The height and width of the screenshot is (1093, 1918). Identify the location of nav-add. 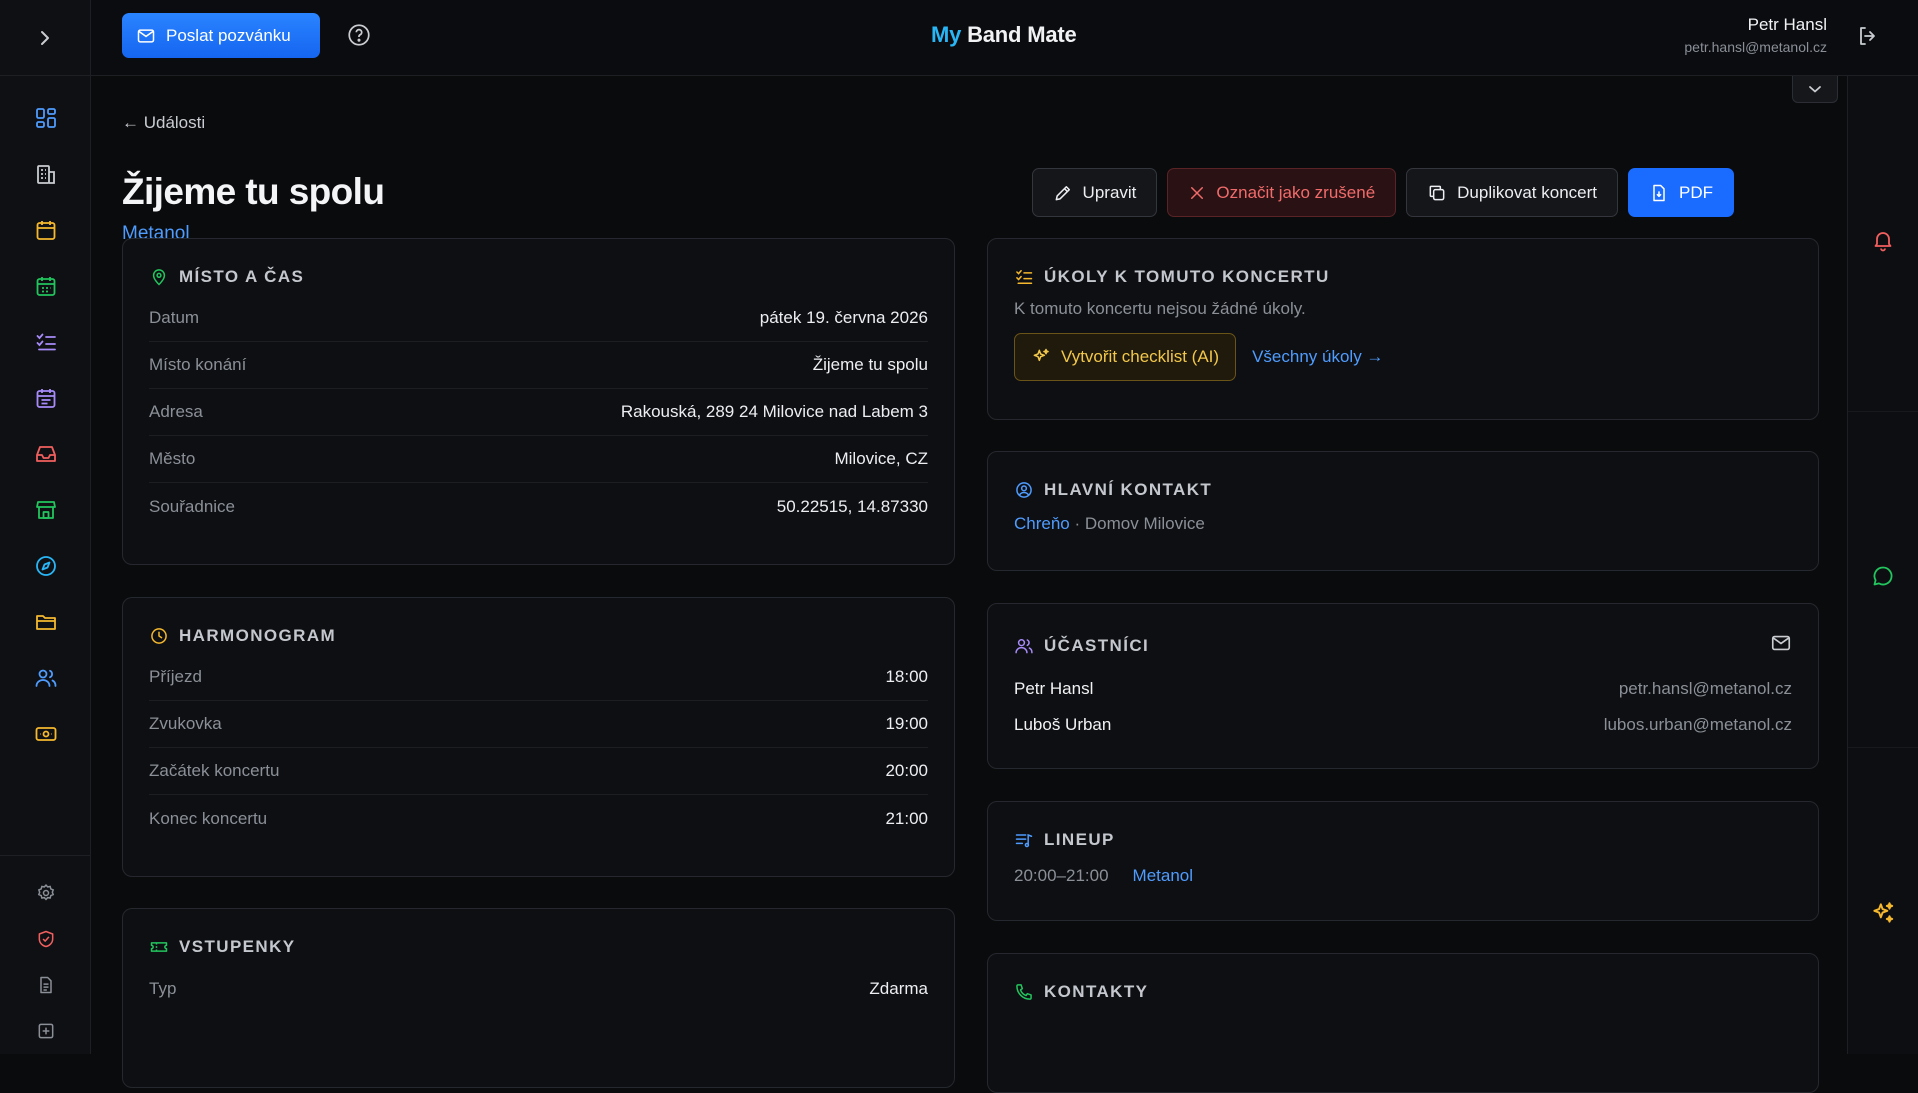
(45, 1031).